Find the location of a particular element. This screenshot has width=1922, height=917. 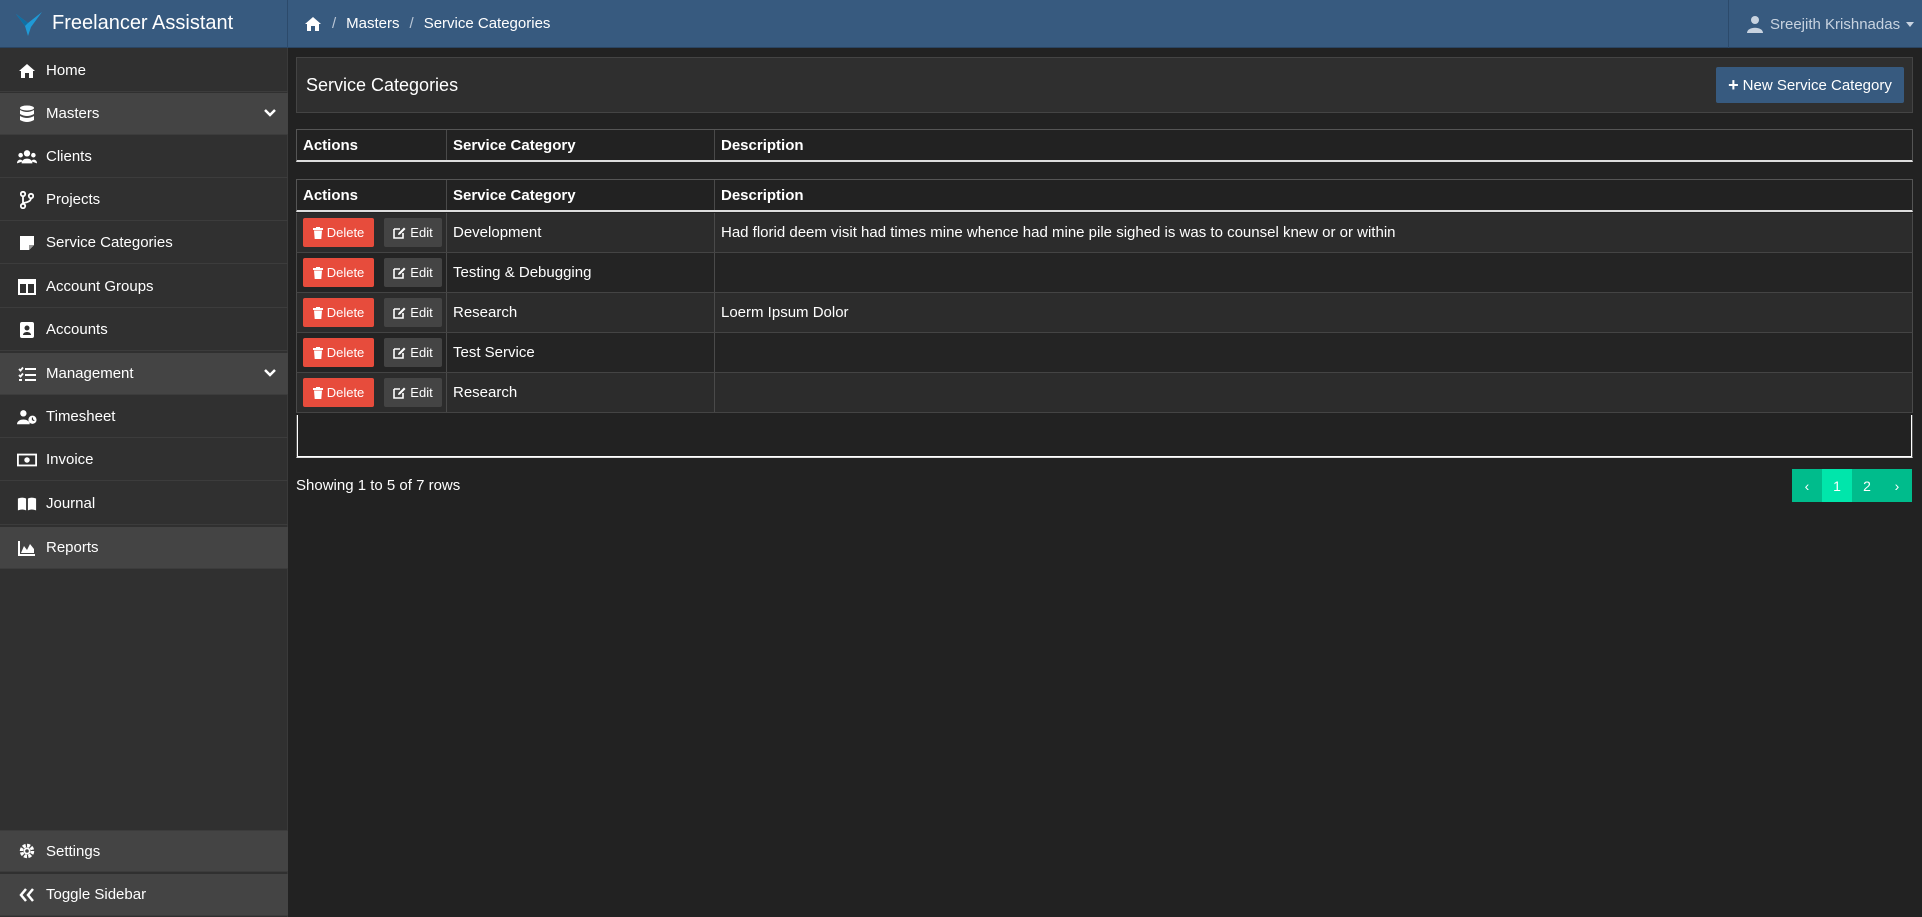

sidebar-item-label: Journal is located at coordinates (71, 503).